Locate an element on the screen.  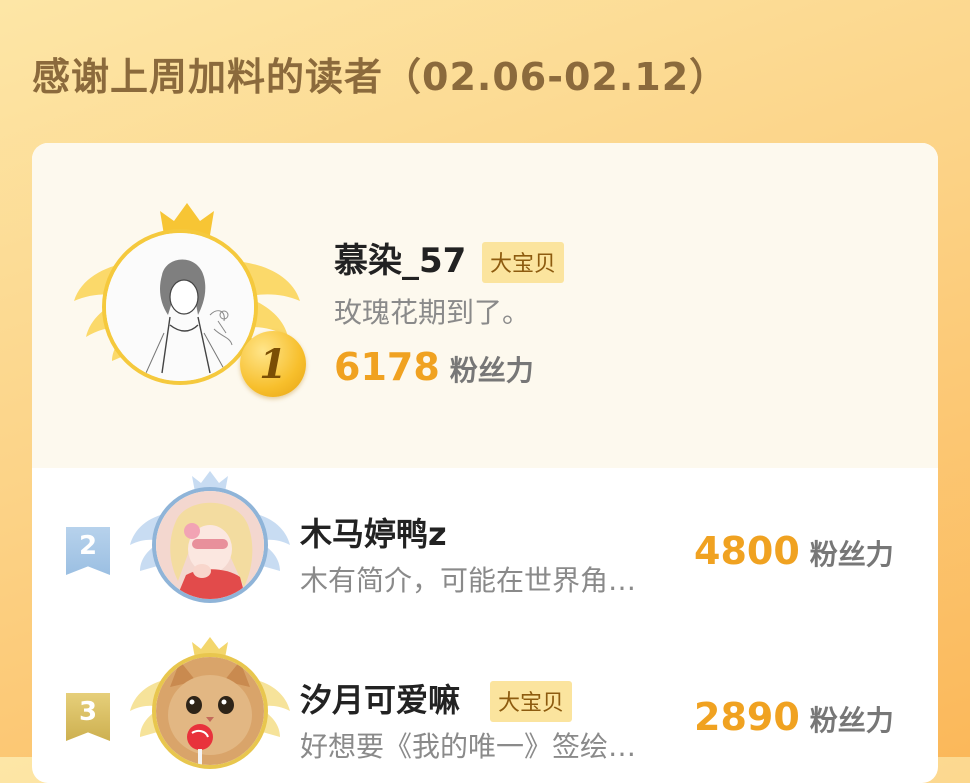
rank-2-flag: 2 is located at coordinates (88, 551).